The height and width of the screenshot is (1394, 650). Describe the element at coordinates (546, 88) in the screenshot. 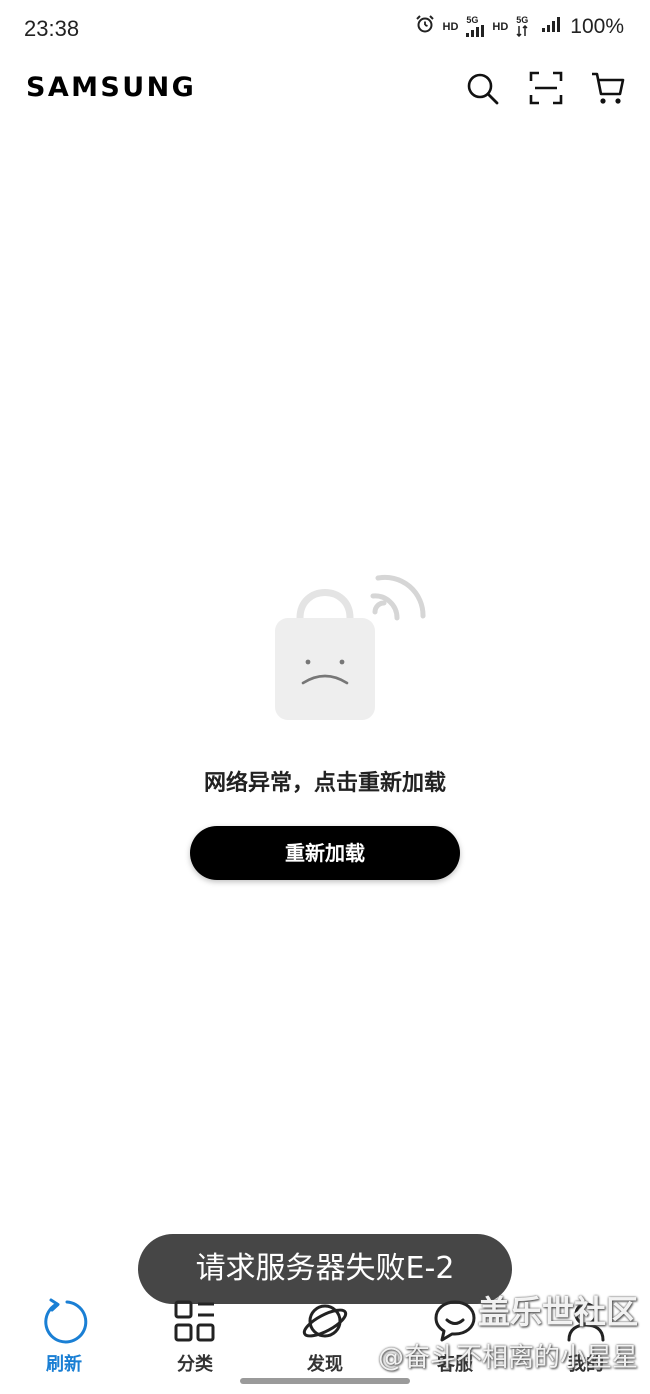

I see `scan-icon` at that location.